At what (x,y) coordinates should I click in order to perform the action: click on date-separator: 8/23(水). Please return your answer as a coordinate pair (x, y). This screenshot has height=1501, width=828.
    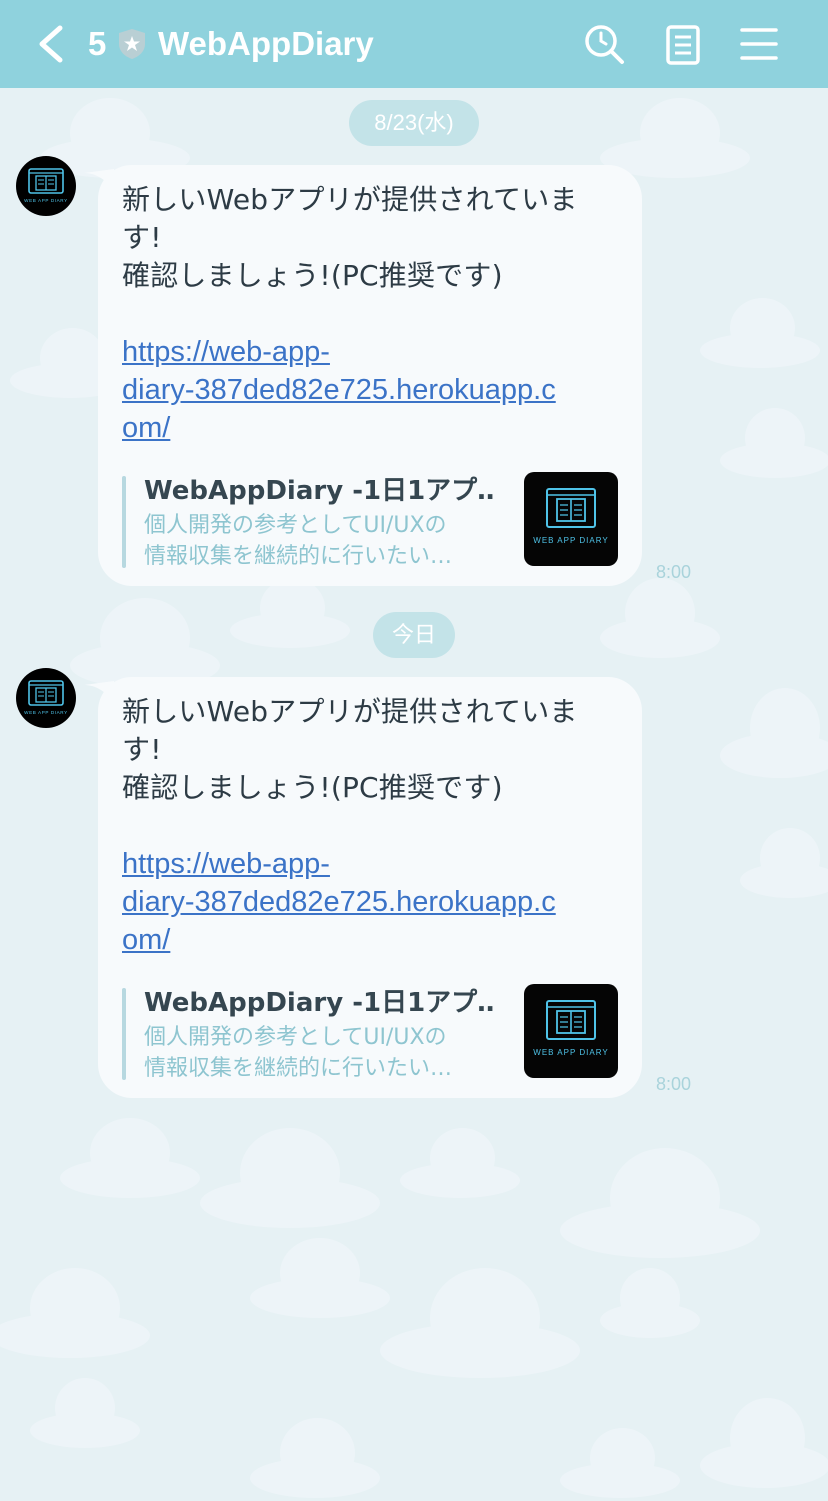
    Looking at the image, I should click on (414, 123).